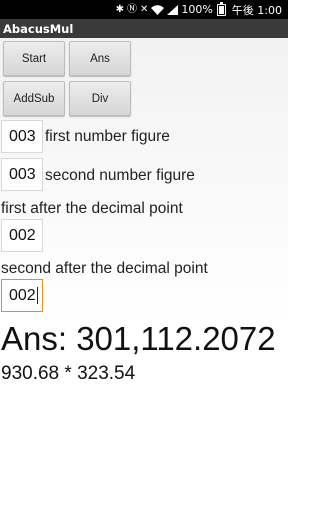 The height and width of the screenshot is (512, 320). Describe the element at coordinates (100, 58) in the screenshot. I see `ans-button: Ans` at that location.